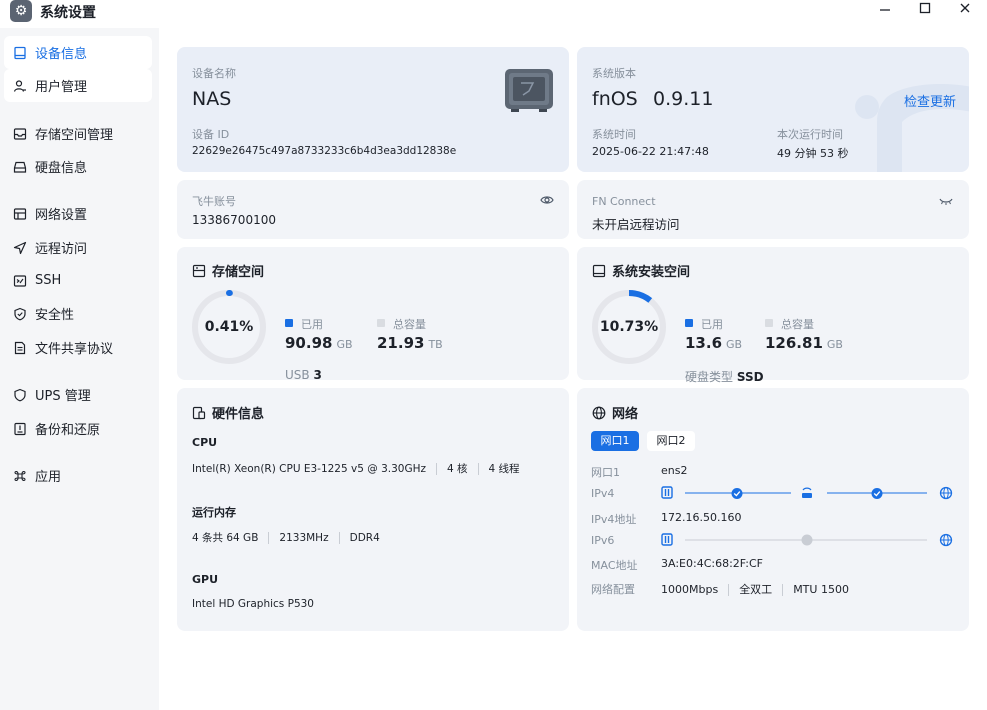  I want to click on sidebar-item-label: 应用, so click(48, 477).